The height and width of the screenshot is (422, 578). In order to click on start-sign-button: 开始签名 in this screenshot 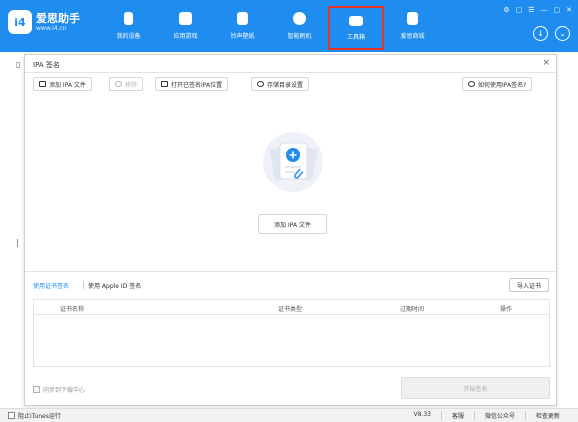, I will do `click(475, 388)`.